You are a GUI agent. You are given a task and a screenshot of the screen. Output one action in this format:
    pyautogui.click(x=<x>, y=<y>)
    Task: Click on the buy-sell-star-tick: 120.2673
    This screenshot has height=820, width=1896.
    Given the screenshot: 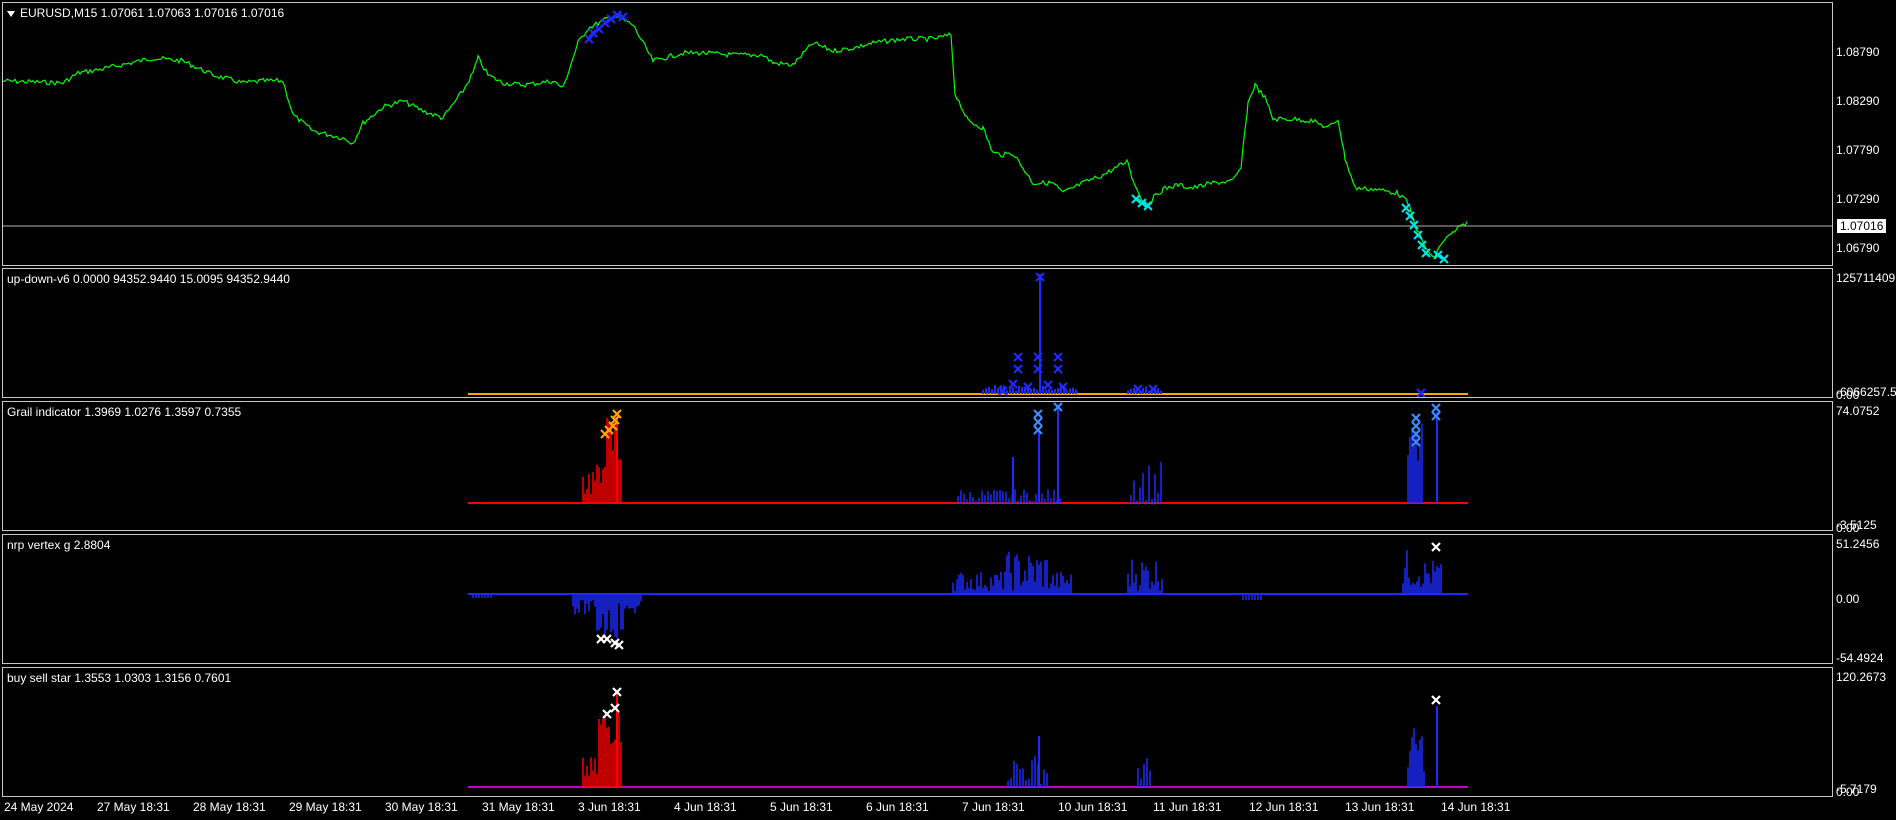 What is the action you would take?
    pyautogui.click(x=1861, y=677)
    